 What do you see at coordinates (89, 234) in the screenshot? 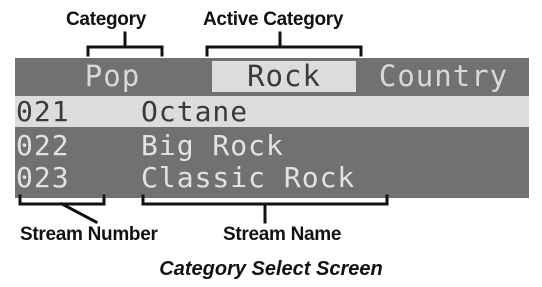
I see `stream-number-callout-label: Stream Number` at bounding box center [89, 234].